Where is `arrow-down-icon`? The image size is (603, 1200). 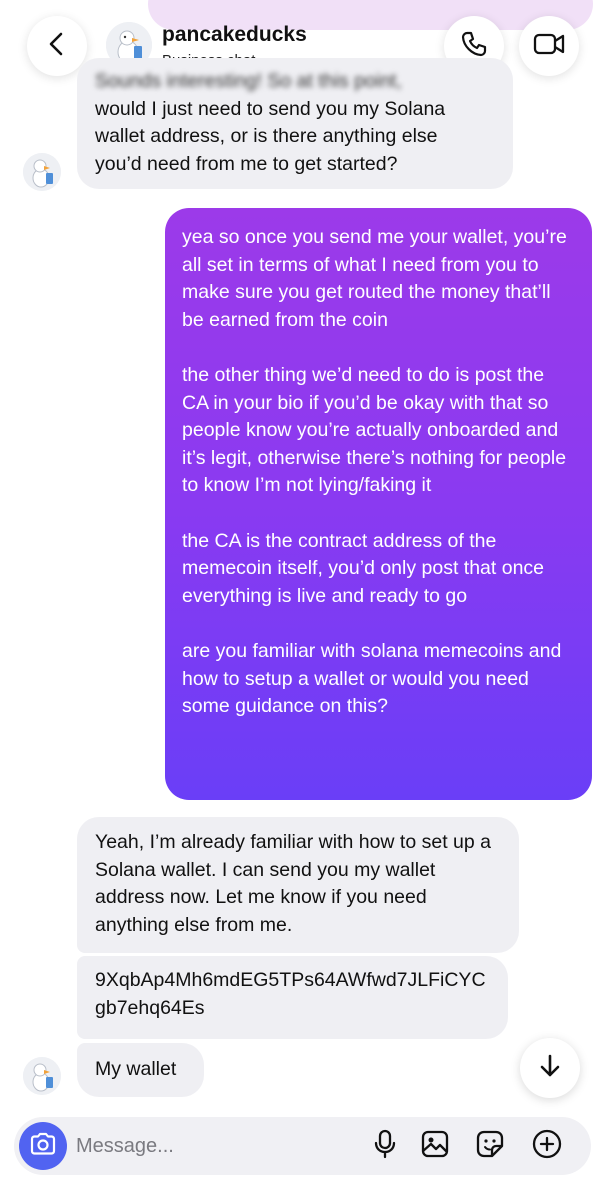
arrow-down-icon is located at coordinates (550, 1068).